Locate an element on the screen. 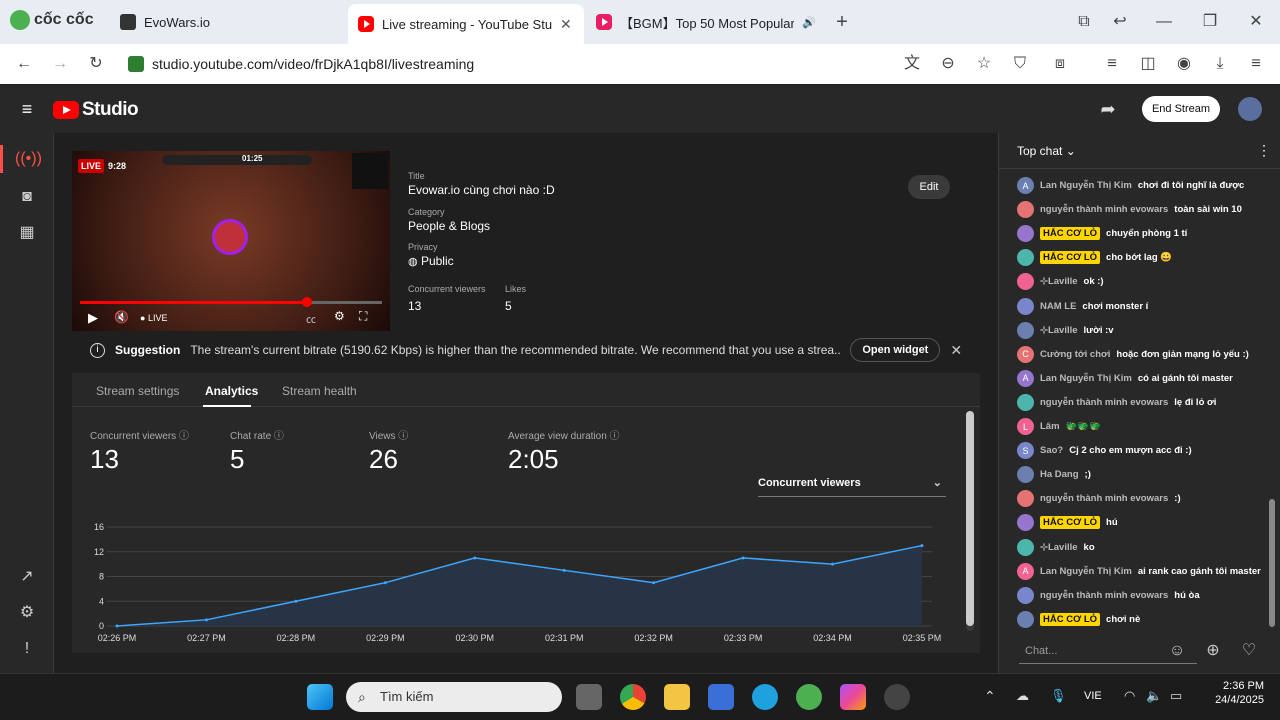 The image size is (1280, 720). new-tab-icon: + is located at coordinates (842, 22).